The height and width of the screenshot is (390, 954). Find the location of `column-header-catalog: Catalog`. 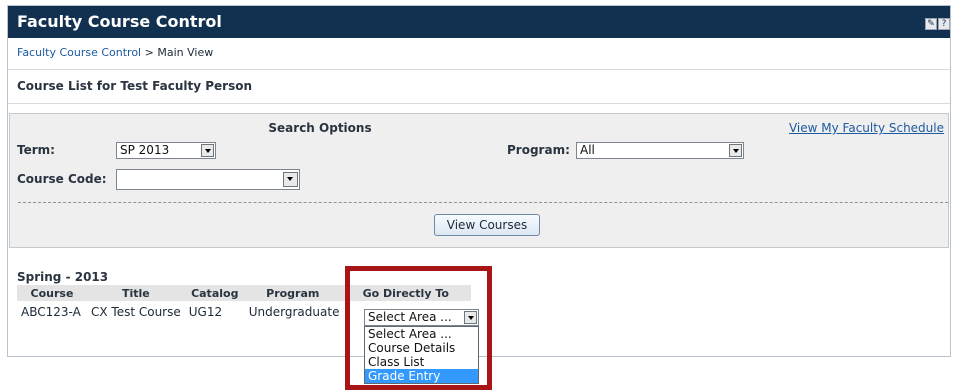

column-header-catalog: Catalog is located at coordinates (214, 293).